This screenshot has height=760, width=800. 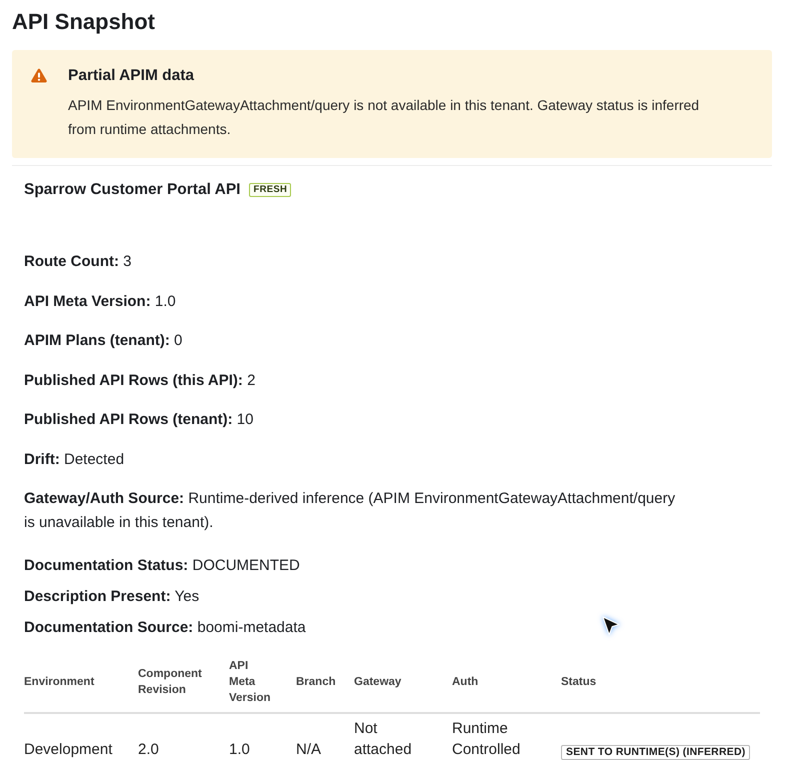 I want to click on detail-text: Description Present: Yes, so click(x=112, y=597).